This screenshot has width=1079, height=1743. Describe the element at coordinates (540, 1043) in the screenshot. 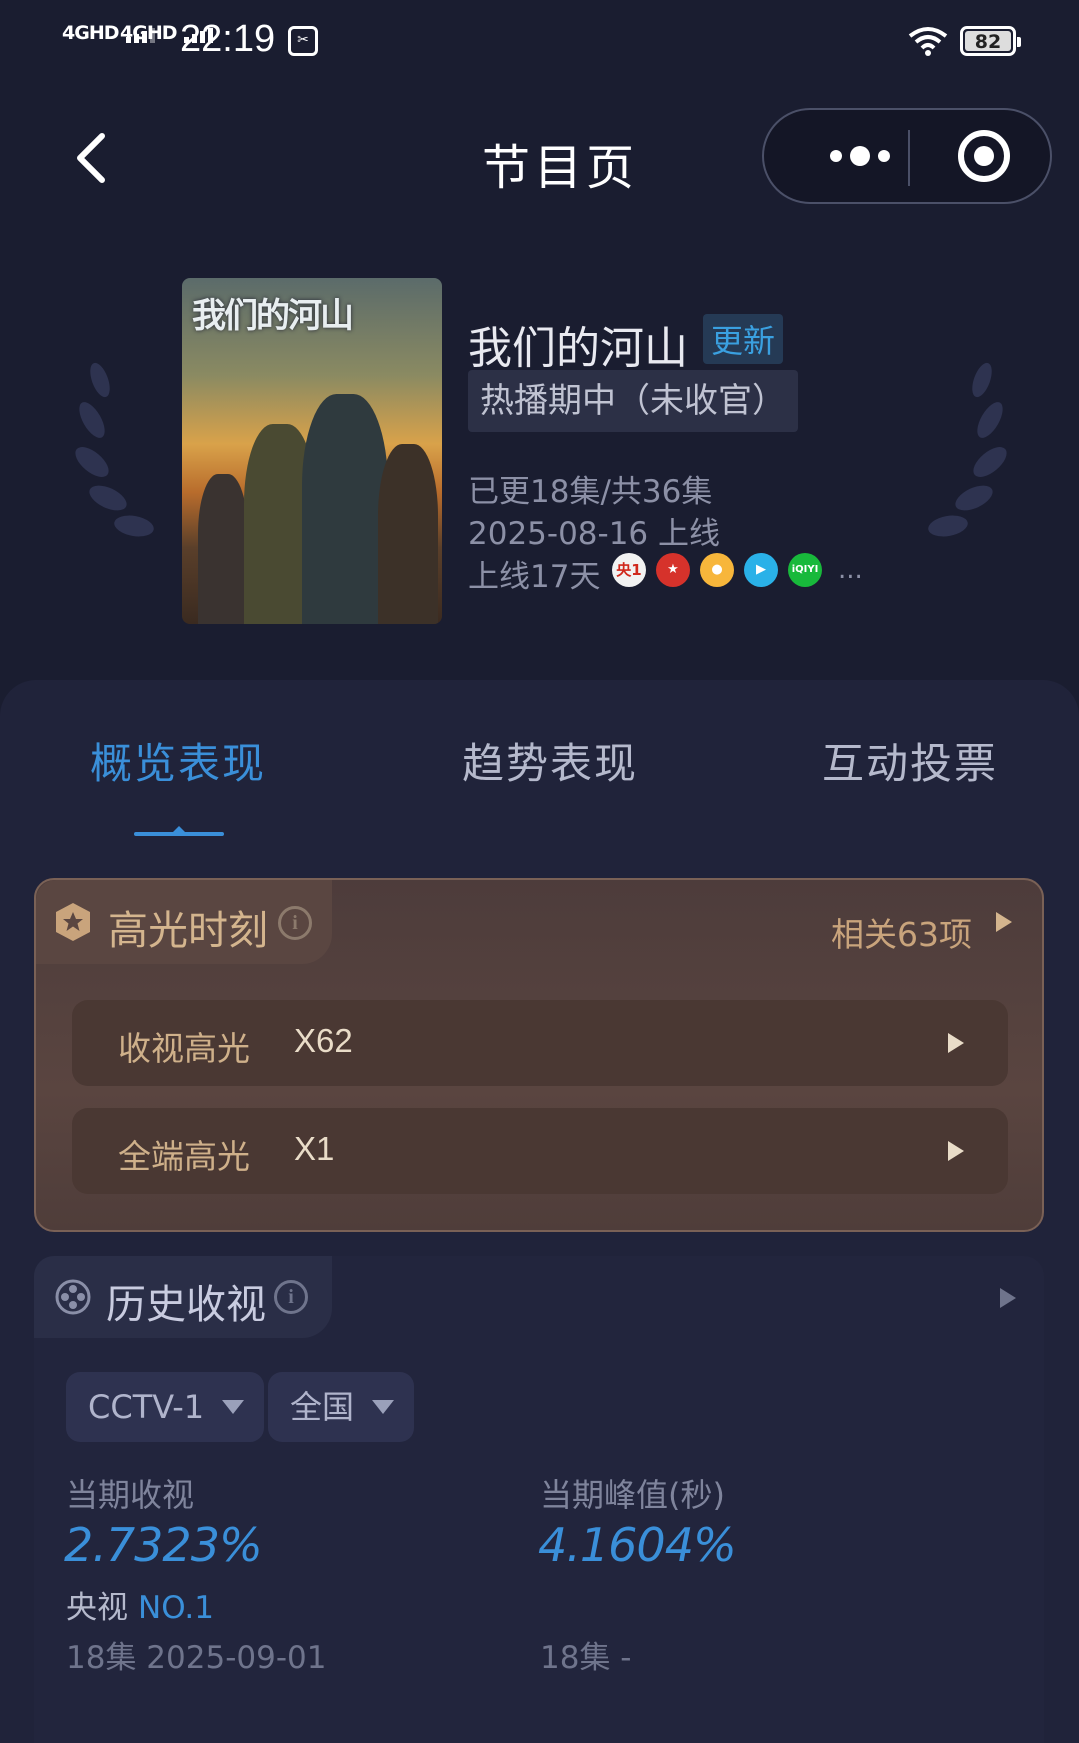

I see `highlight-row-ratings: 收视高光 X62` at that location.